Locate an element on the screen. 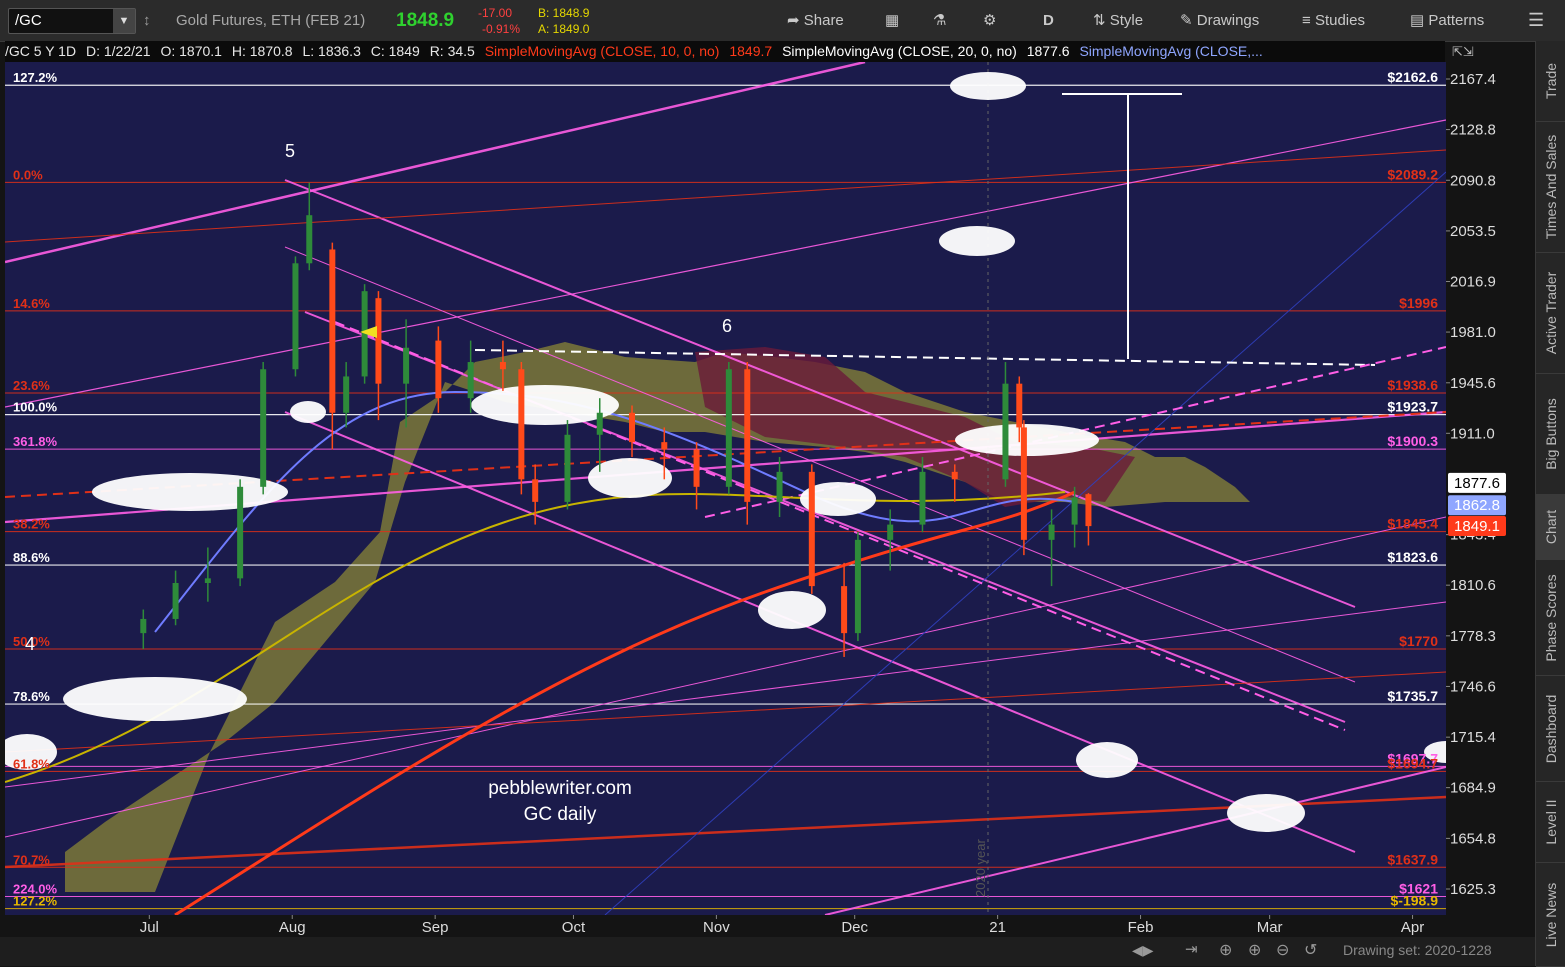 The width and height of the screenshot is (1565, 967). gear-icon: ⚙ is located at coordinates (989, 20).